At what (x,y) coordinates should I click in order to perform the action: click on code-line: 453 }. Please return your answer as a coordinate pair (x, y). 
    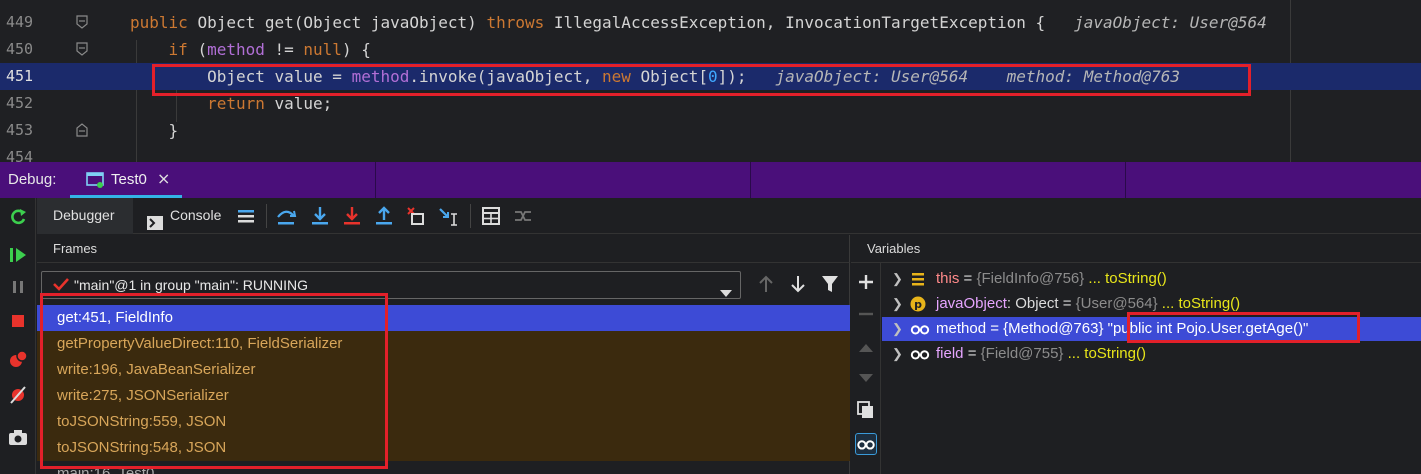
    Looking at the image, I should click on (710, 130).